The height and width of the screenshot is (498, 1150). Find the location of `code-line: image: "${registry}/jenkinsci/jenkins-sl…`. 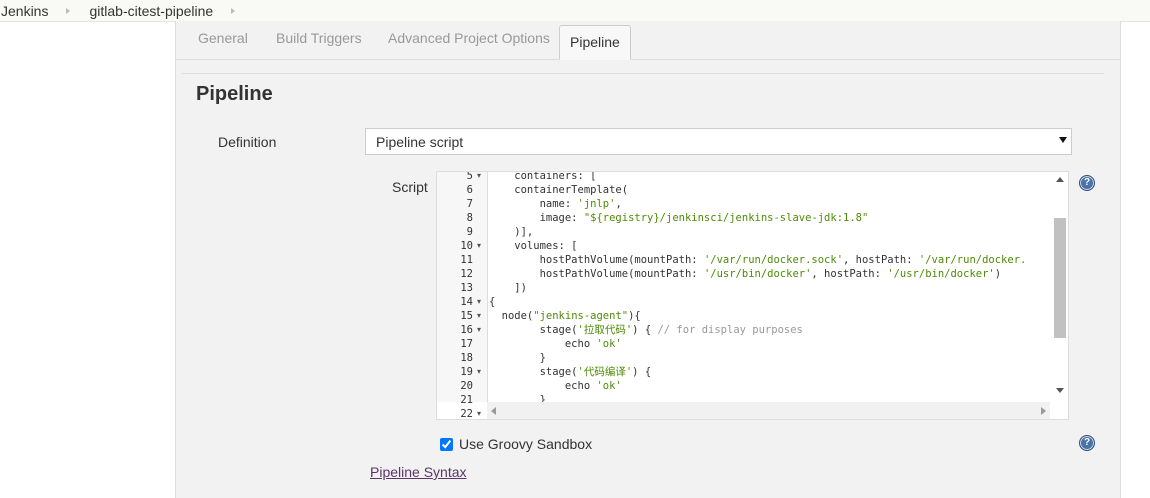

code-line: image: "${registry}/jenkinsci/jenkins-sl… is located at coordinates (679, 218).